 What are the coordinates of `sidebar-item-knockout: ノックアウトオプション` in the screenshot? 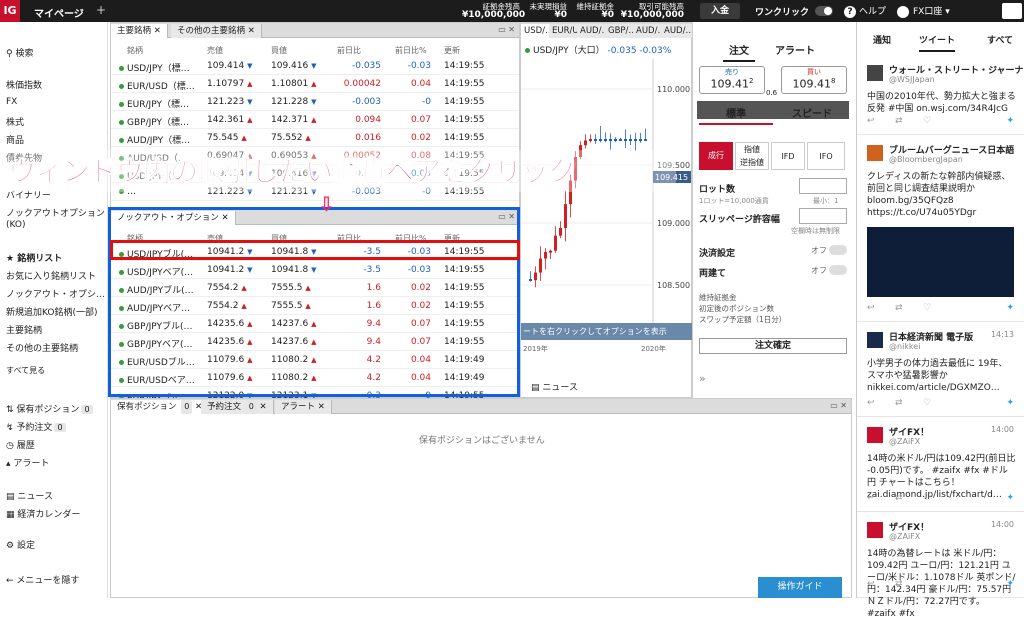 It's located at (55, 212).